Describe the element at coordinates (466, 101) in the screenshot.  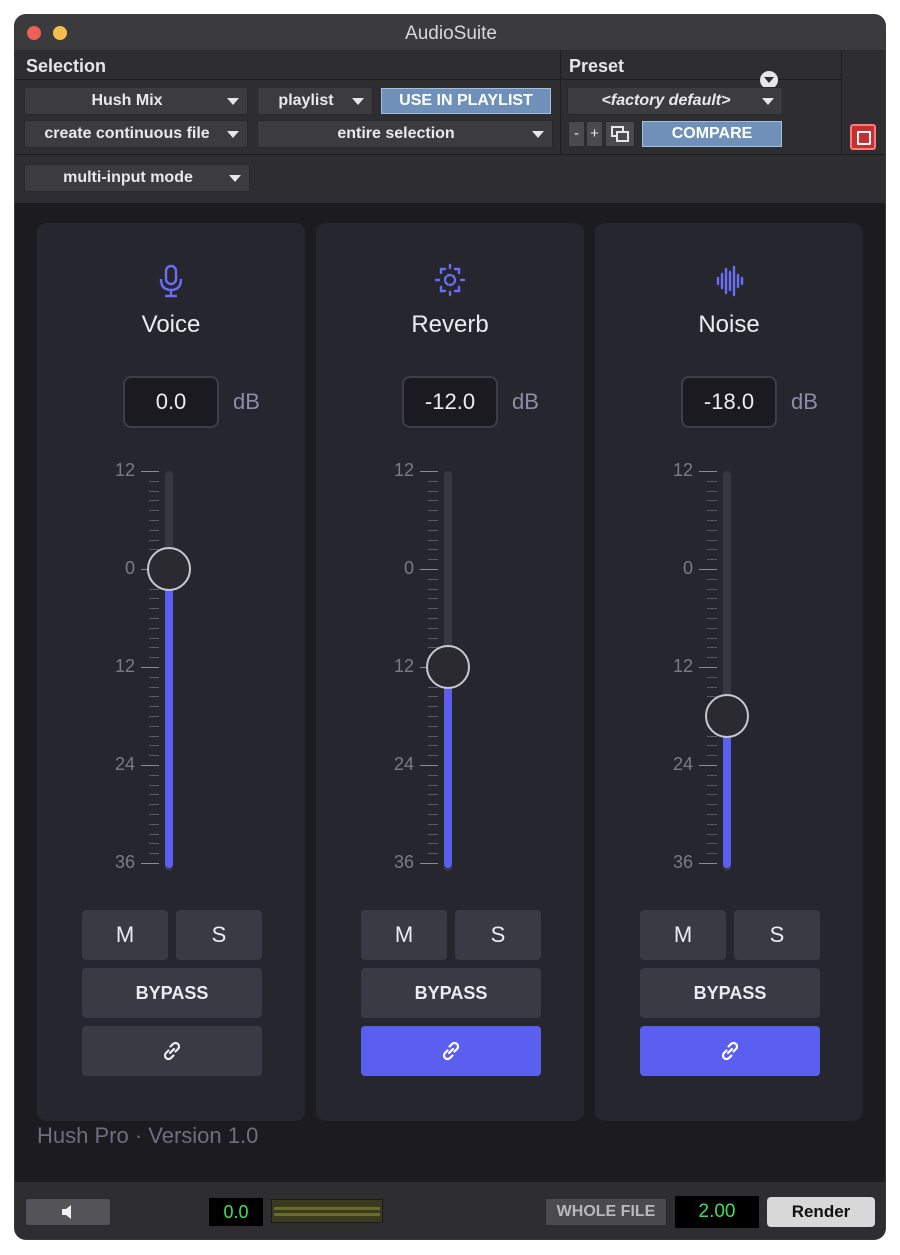
I see `use-in-playlist-button: USE IN PLAYLIST` at that location.